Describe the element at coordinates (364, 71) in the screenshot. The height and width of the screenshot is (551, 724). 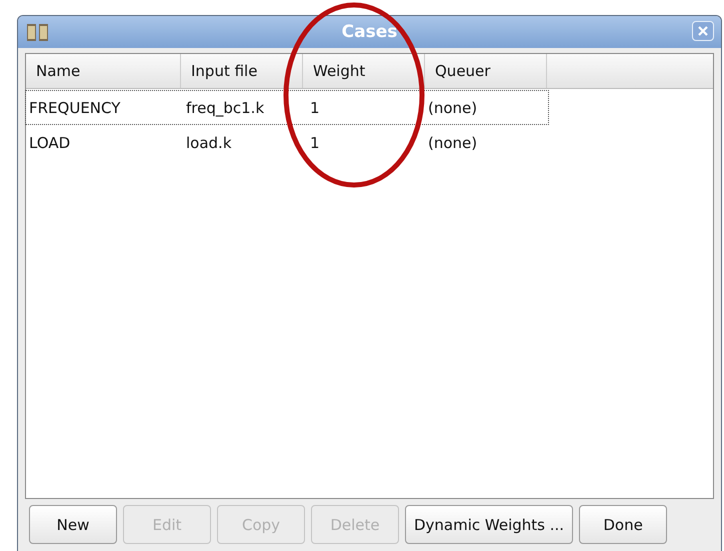
I see `column-header: Weight` at that location.